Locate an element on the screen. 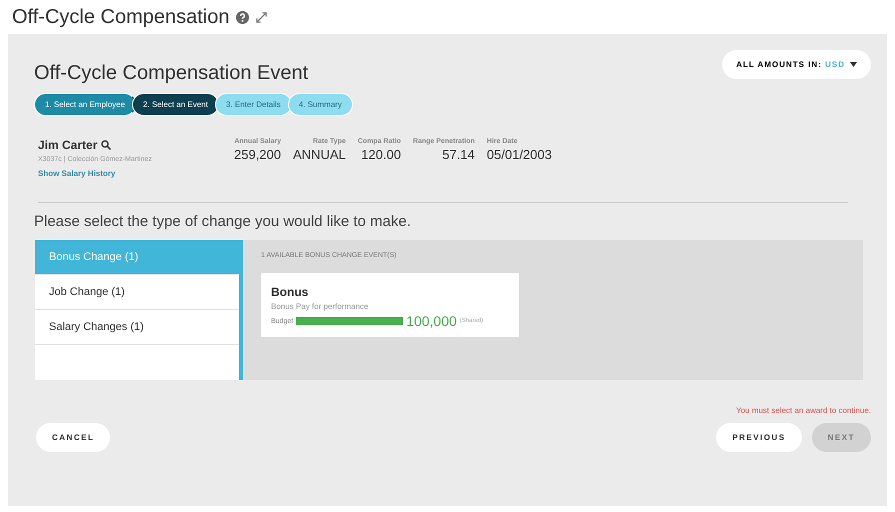 The image size is (895, 512). instruction-text: Please select the type of change you would like to make. is located at coordinates (223, 221).